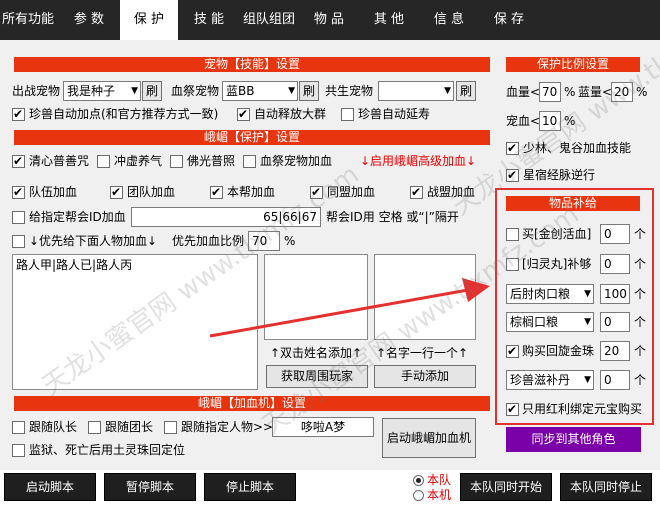  I want to click on follow-person-input: 哆啦A梦, so click(323, 427).